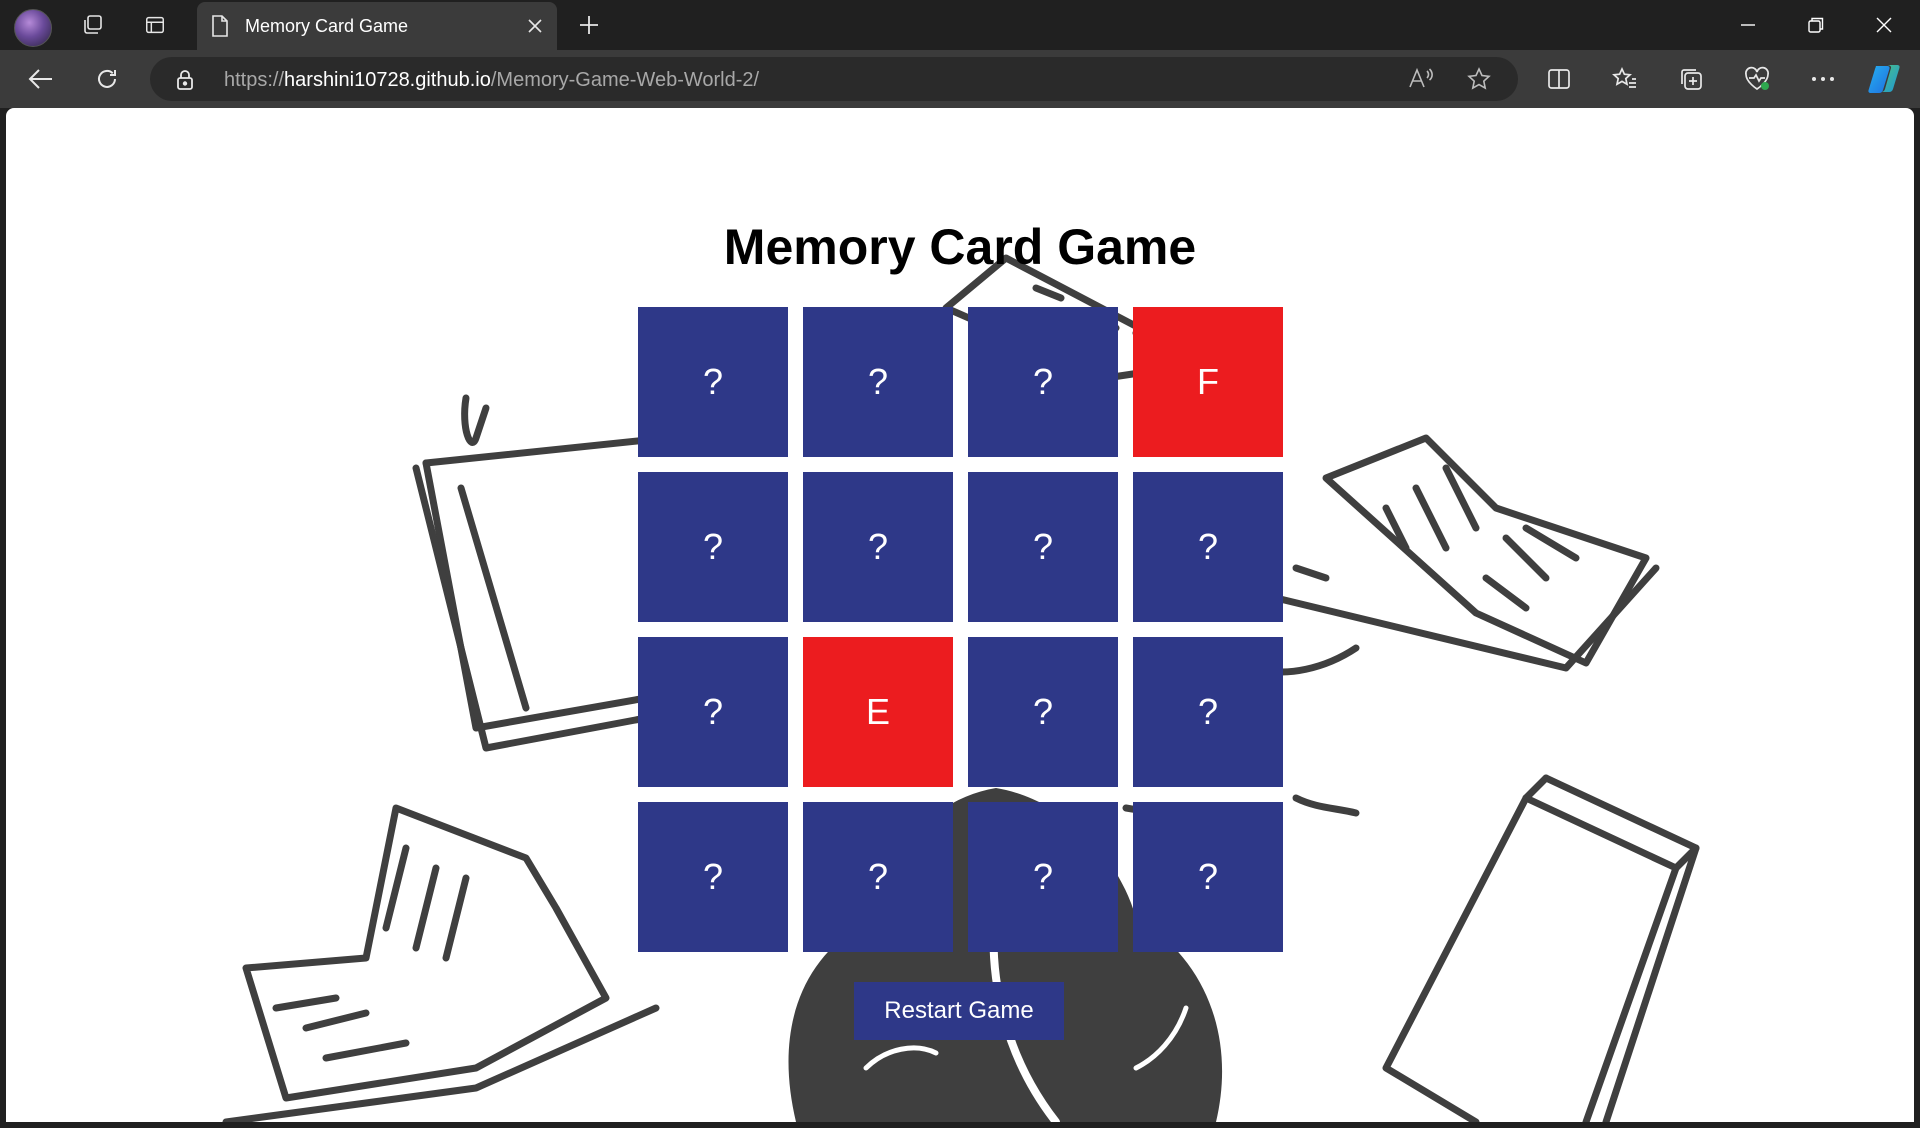 This screenshot has width=1920, height=1128. What do you see at coordinates (33, 28) in the screenshot?
I see `profile-avatar` at bounding box center [33, 28].